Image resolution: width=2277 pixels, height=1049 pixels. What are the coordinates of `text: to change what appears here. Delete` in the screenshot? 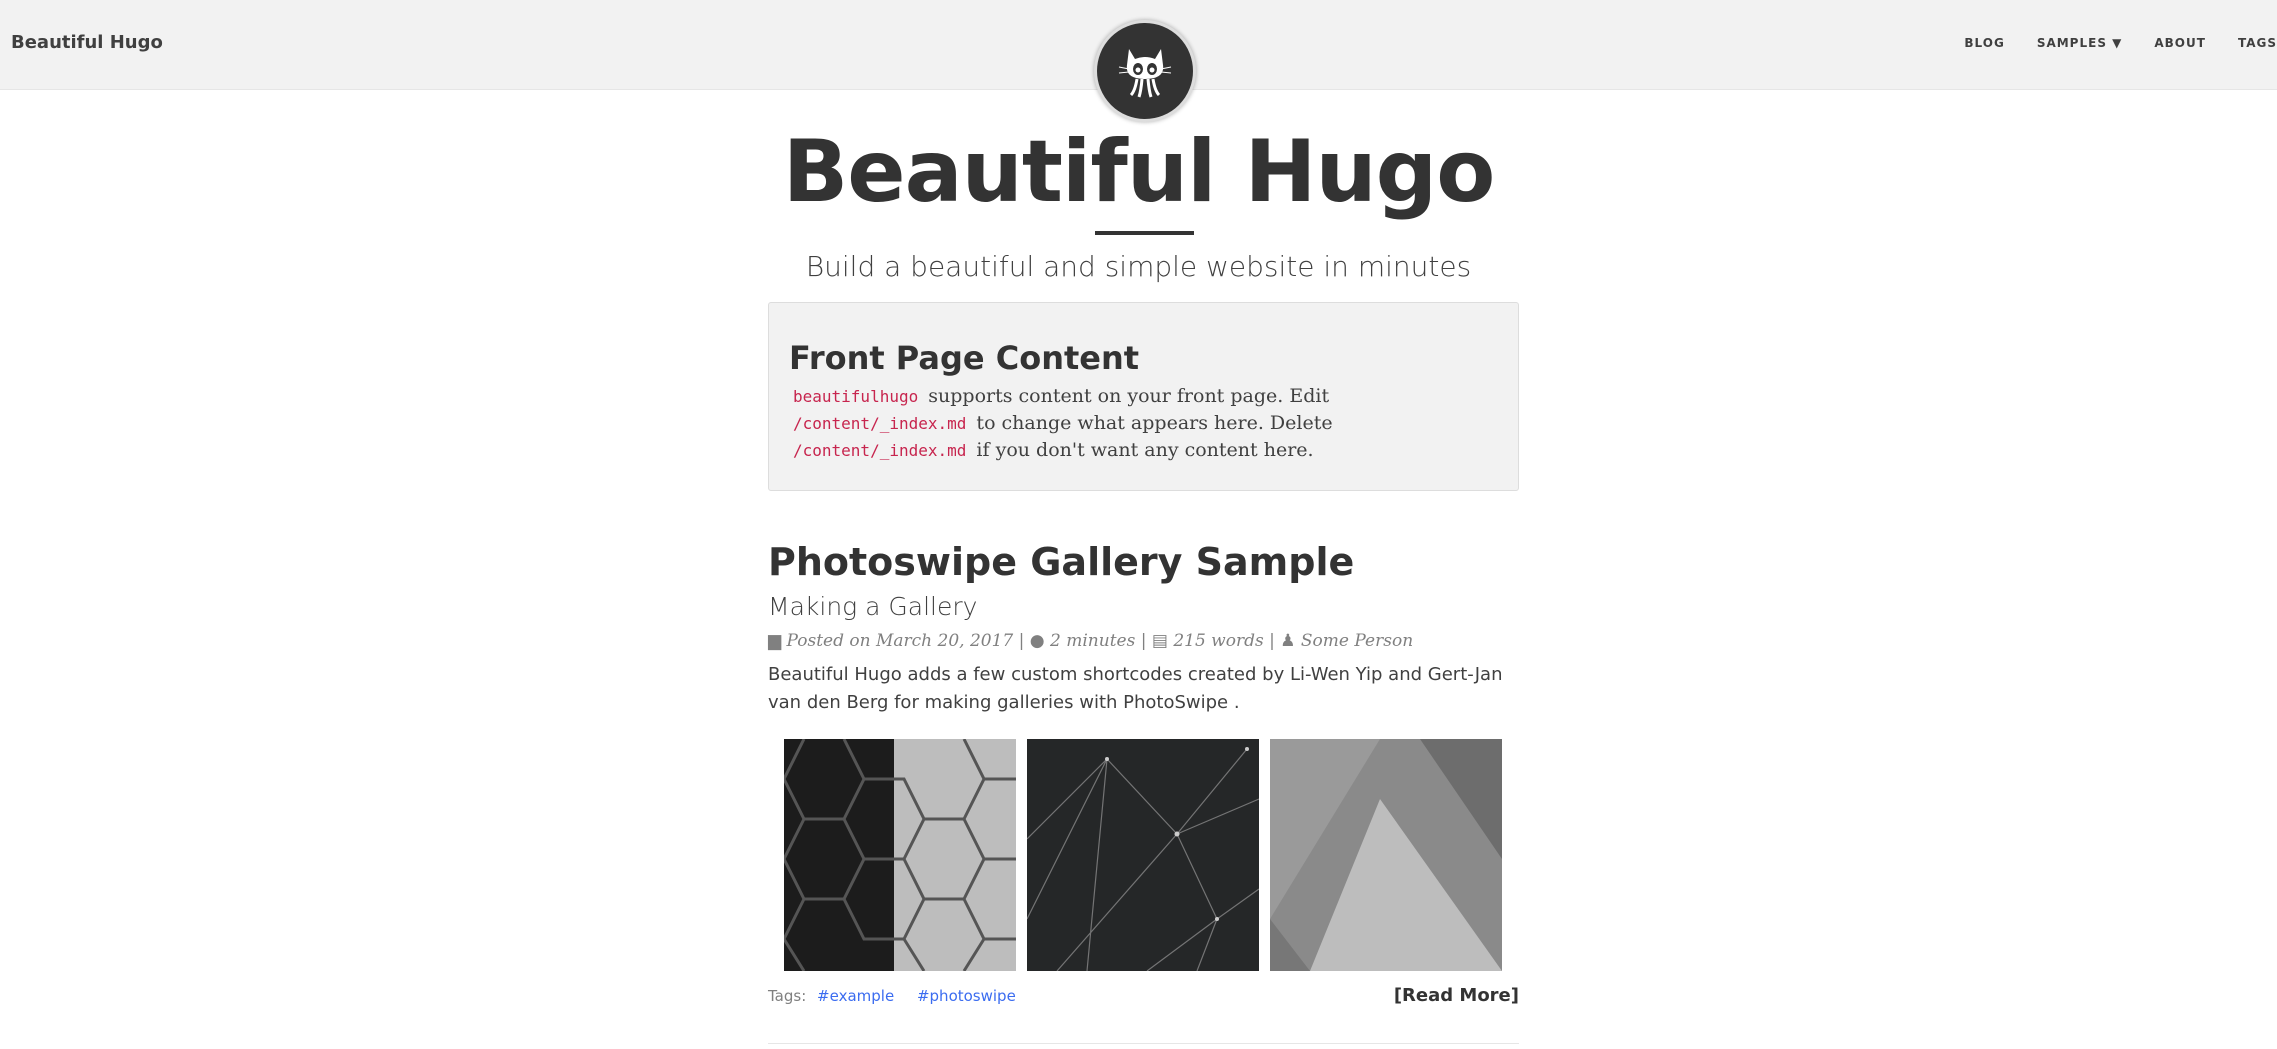 It's located at (1151, 423).